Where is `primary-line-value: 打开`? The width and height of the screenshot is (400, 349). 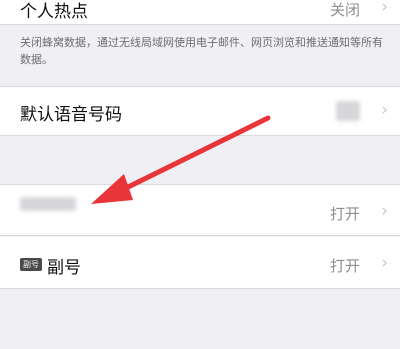
primary-line-value: 打开 is located at coordinates (344, 214).